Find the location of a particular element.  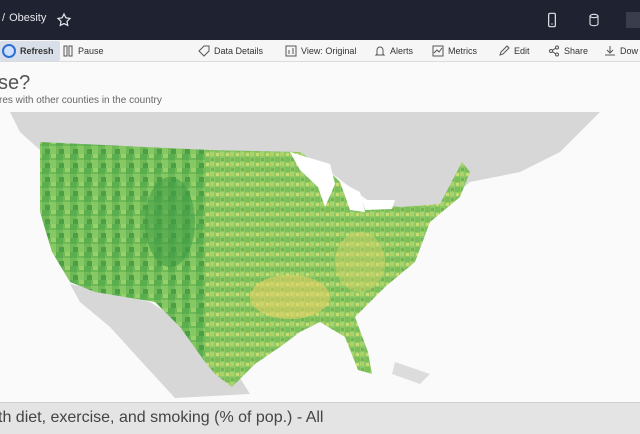

share-button: Share is located at coordinates (568, 51).